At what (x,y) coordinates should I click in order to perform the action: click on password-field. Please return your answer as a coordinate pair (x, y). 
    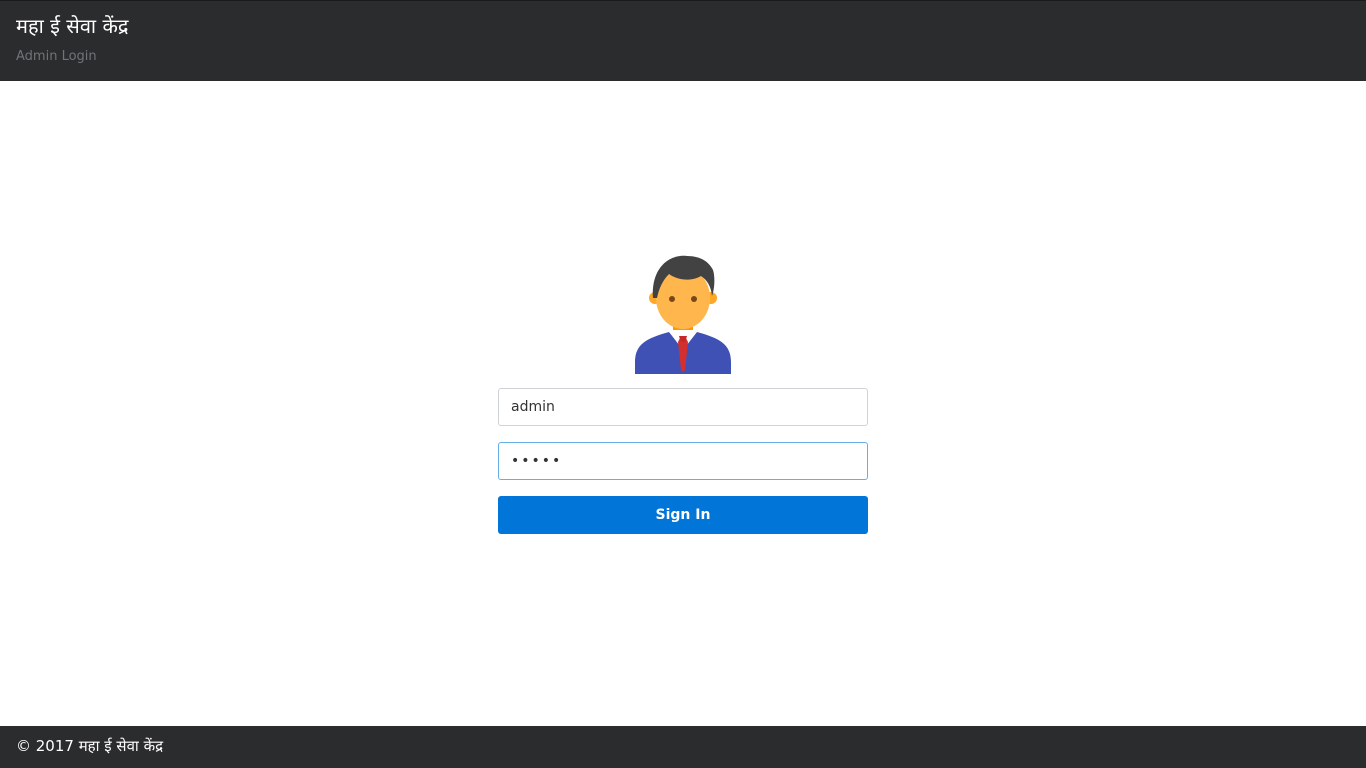
    Looking at the image, I should click on (683, 461).